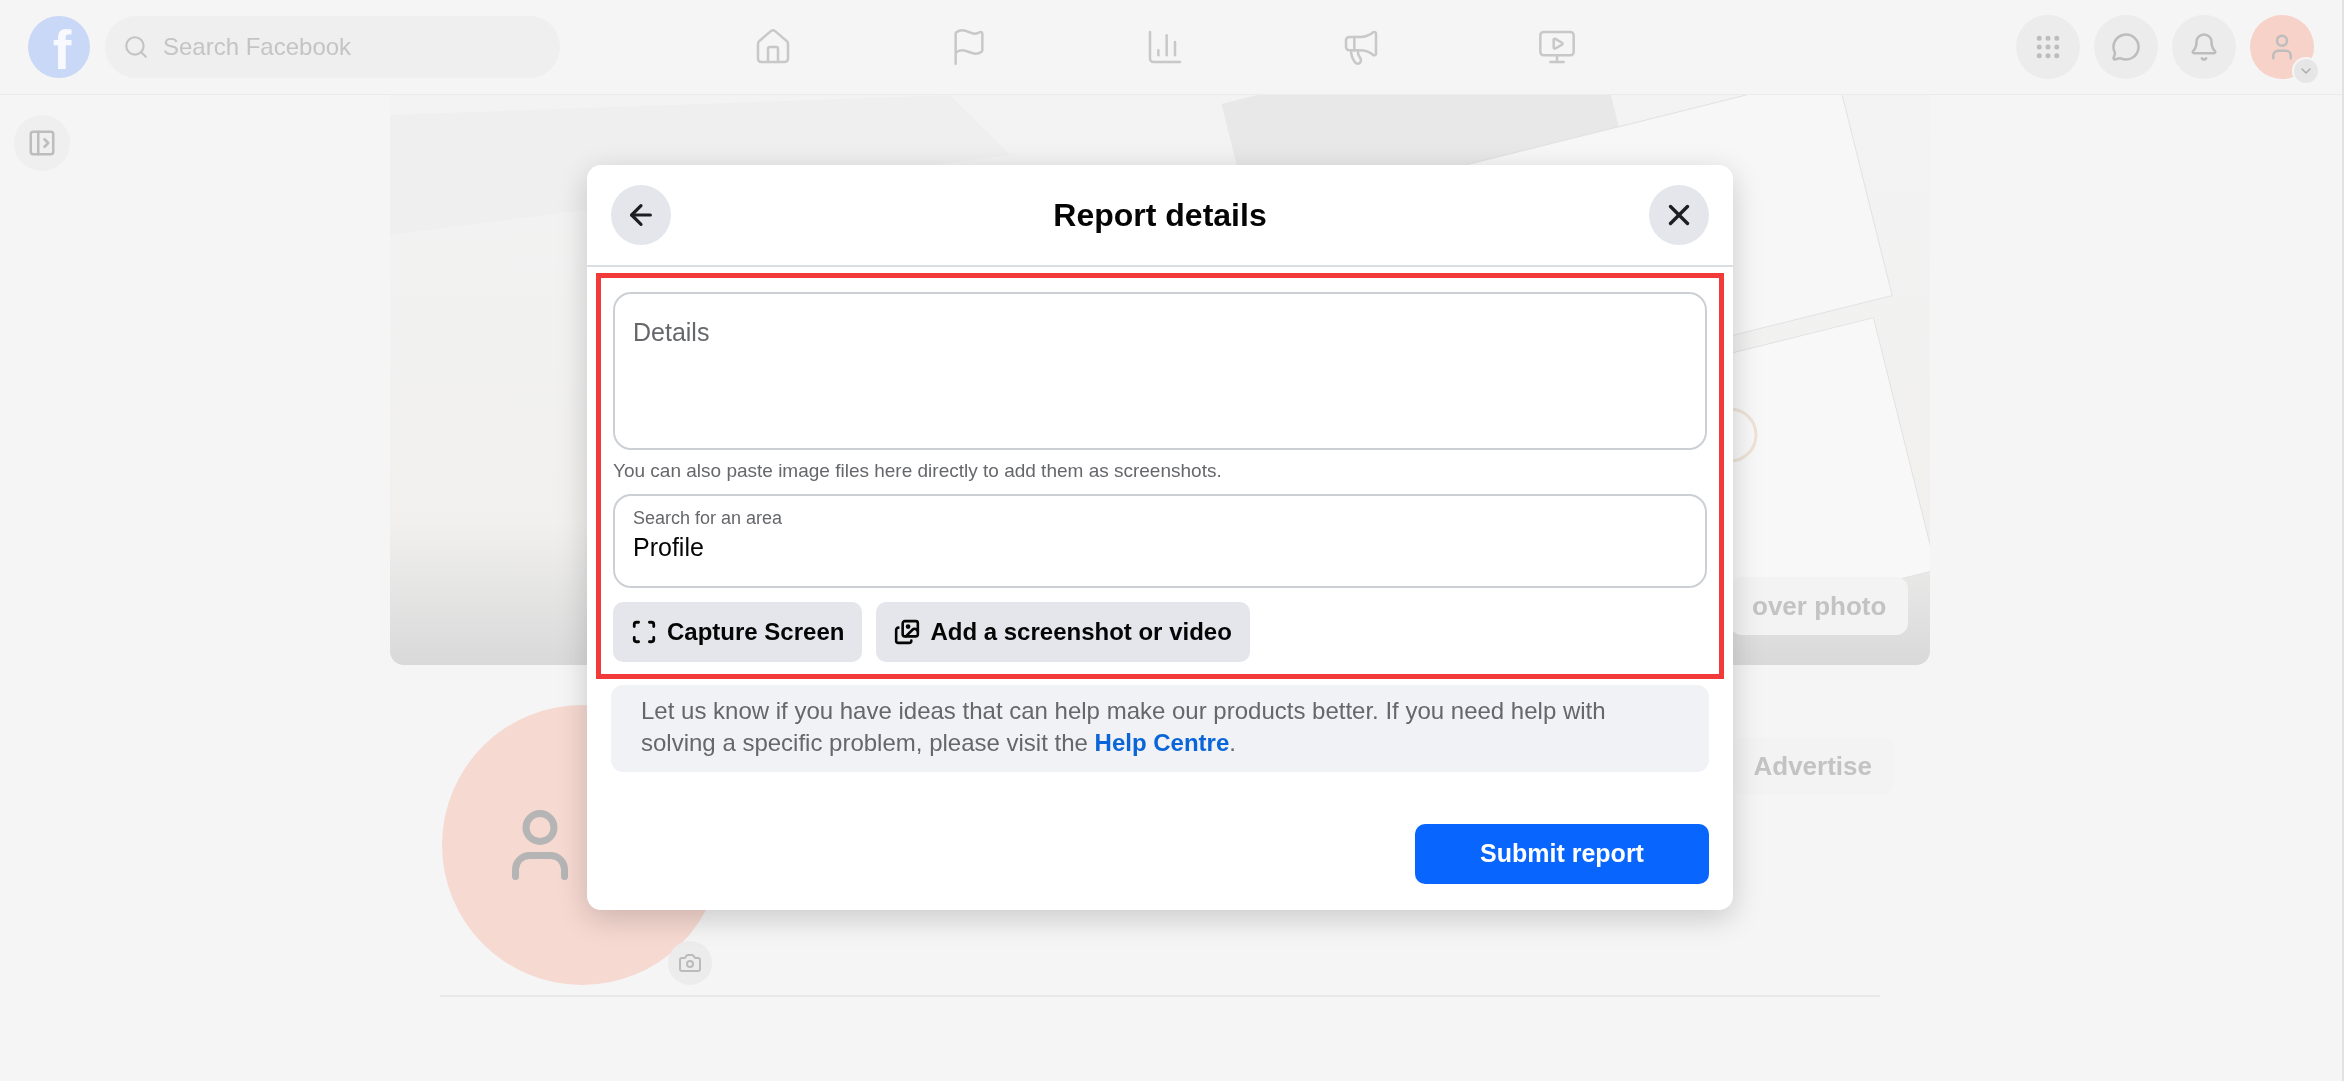 This screenshot has width=2344, height=1081. What do you see at coordinates (42, 143) in the screenshot?
I see `panel-icon` at bounding box center [42, 143].